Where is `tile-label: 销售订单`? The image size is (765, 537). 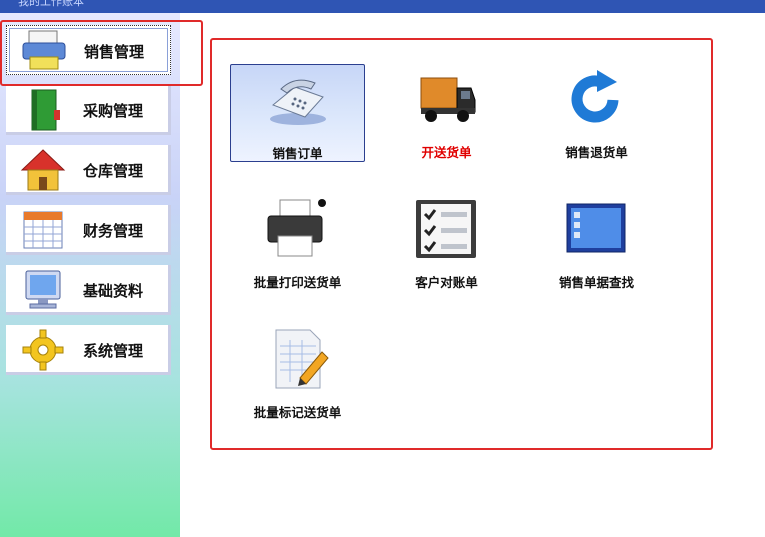 tile-label: 销售订单 is located at coordinates (297, 153).